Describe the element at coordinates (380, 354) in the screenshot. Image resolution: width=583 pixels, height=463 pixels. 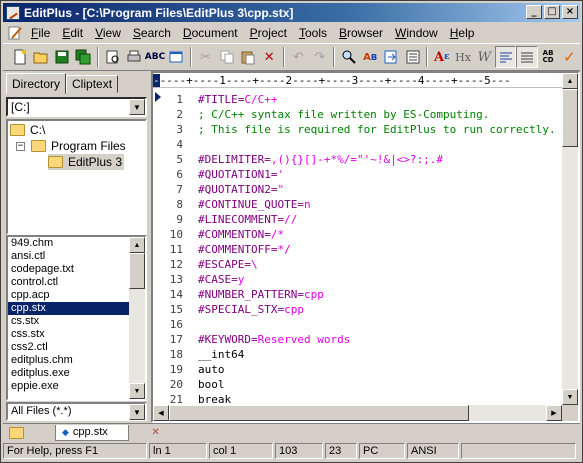
I see `code-line: __int64` at that location.